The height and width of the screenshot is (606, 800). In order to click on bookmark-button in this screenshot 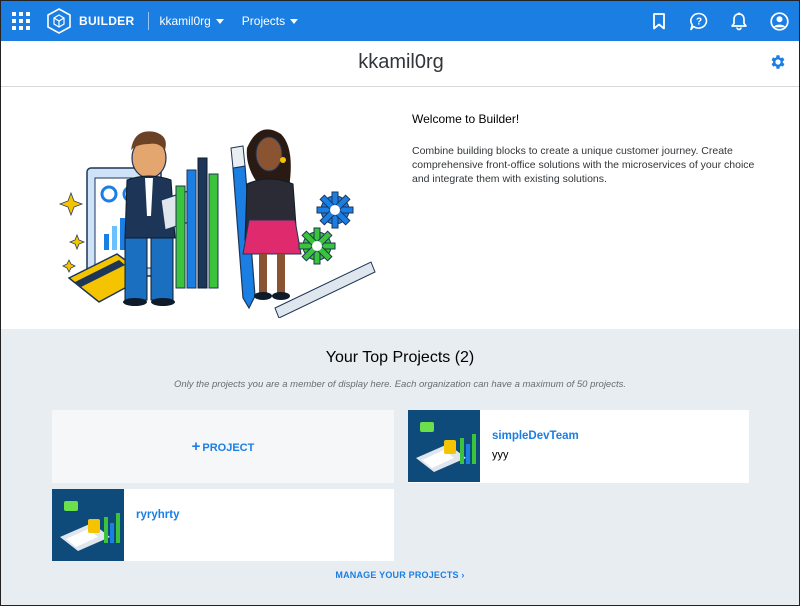, I will do `click(659, 21)`.